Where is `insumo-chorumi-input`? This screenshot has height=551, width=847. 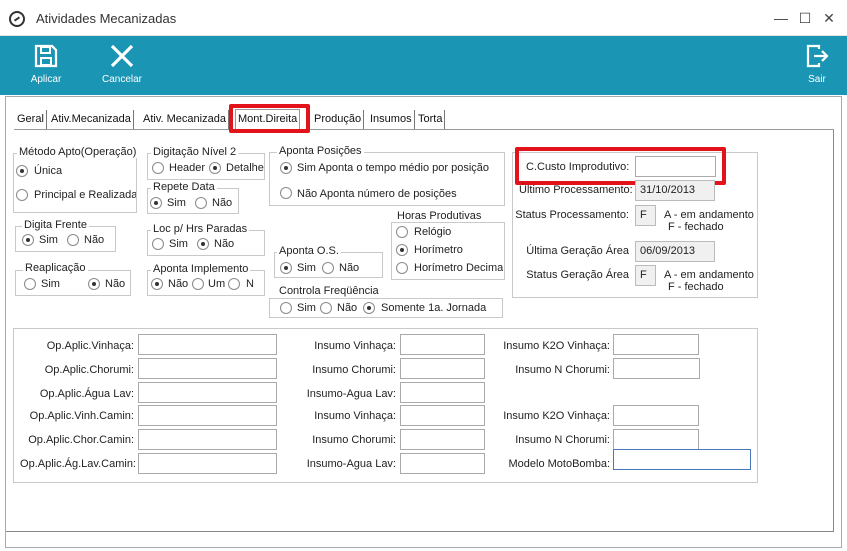 insumo-chorumi-input is located at coordinates (442, 368).